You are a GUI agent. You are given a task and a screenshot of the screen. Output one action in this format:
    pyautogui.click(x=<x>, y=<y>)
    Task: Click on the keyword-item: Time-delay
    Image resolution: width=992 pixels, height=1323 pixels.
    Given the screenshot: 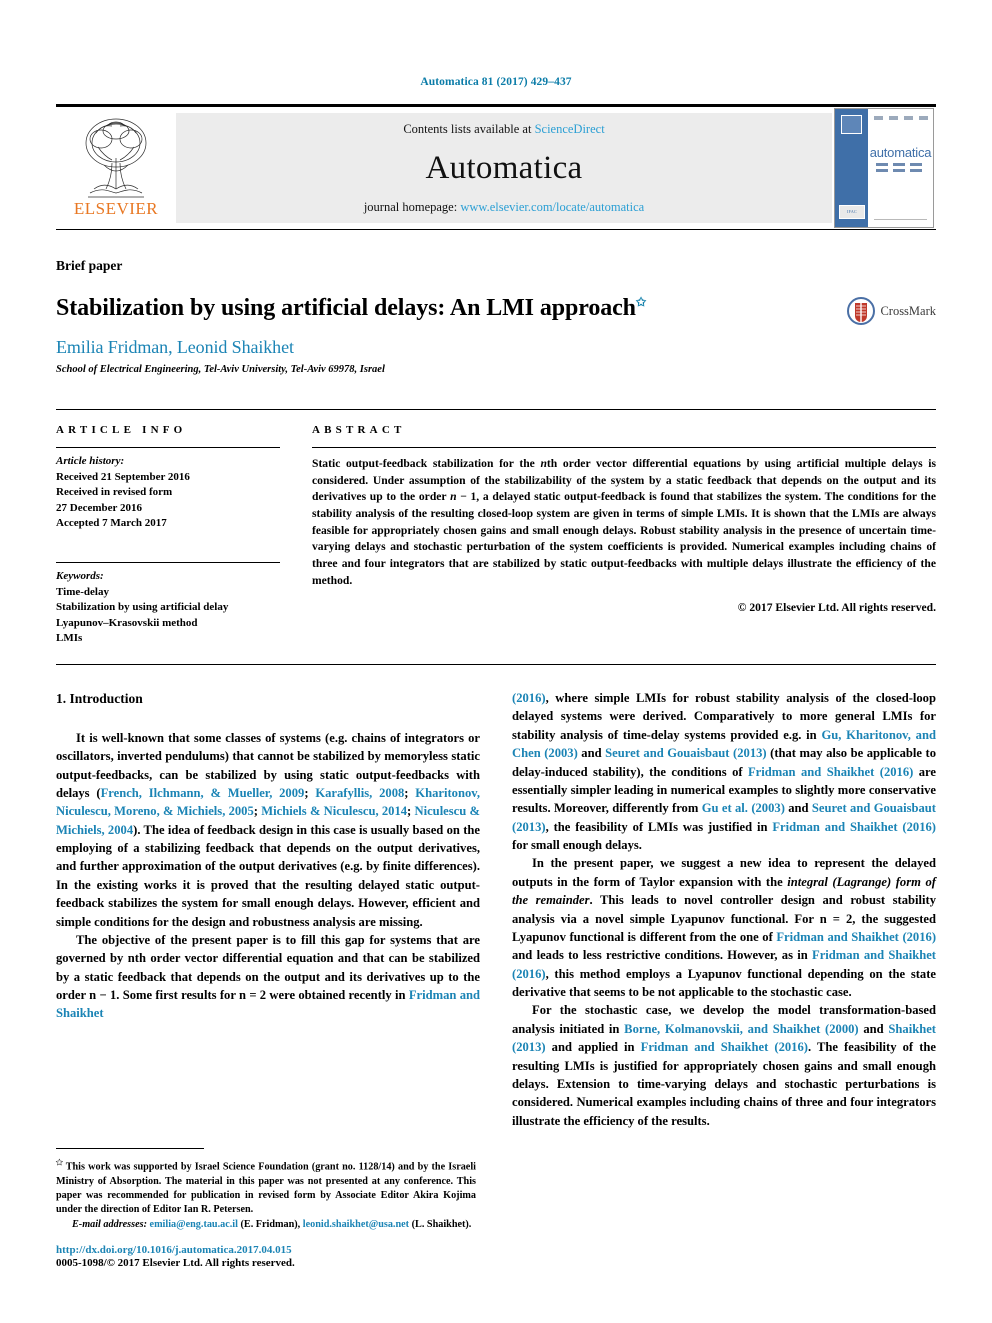 What is the action you would take?
    pyautogui.click(x=82, y=591)
    